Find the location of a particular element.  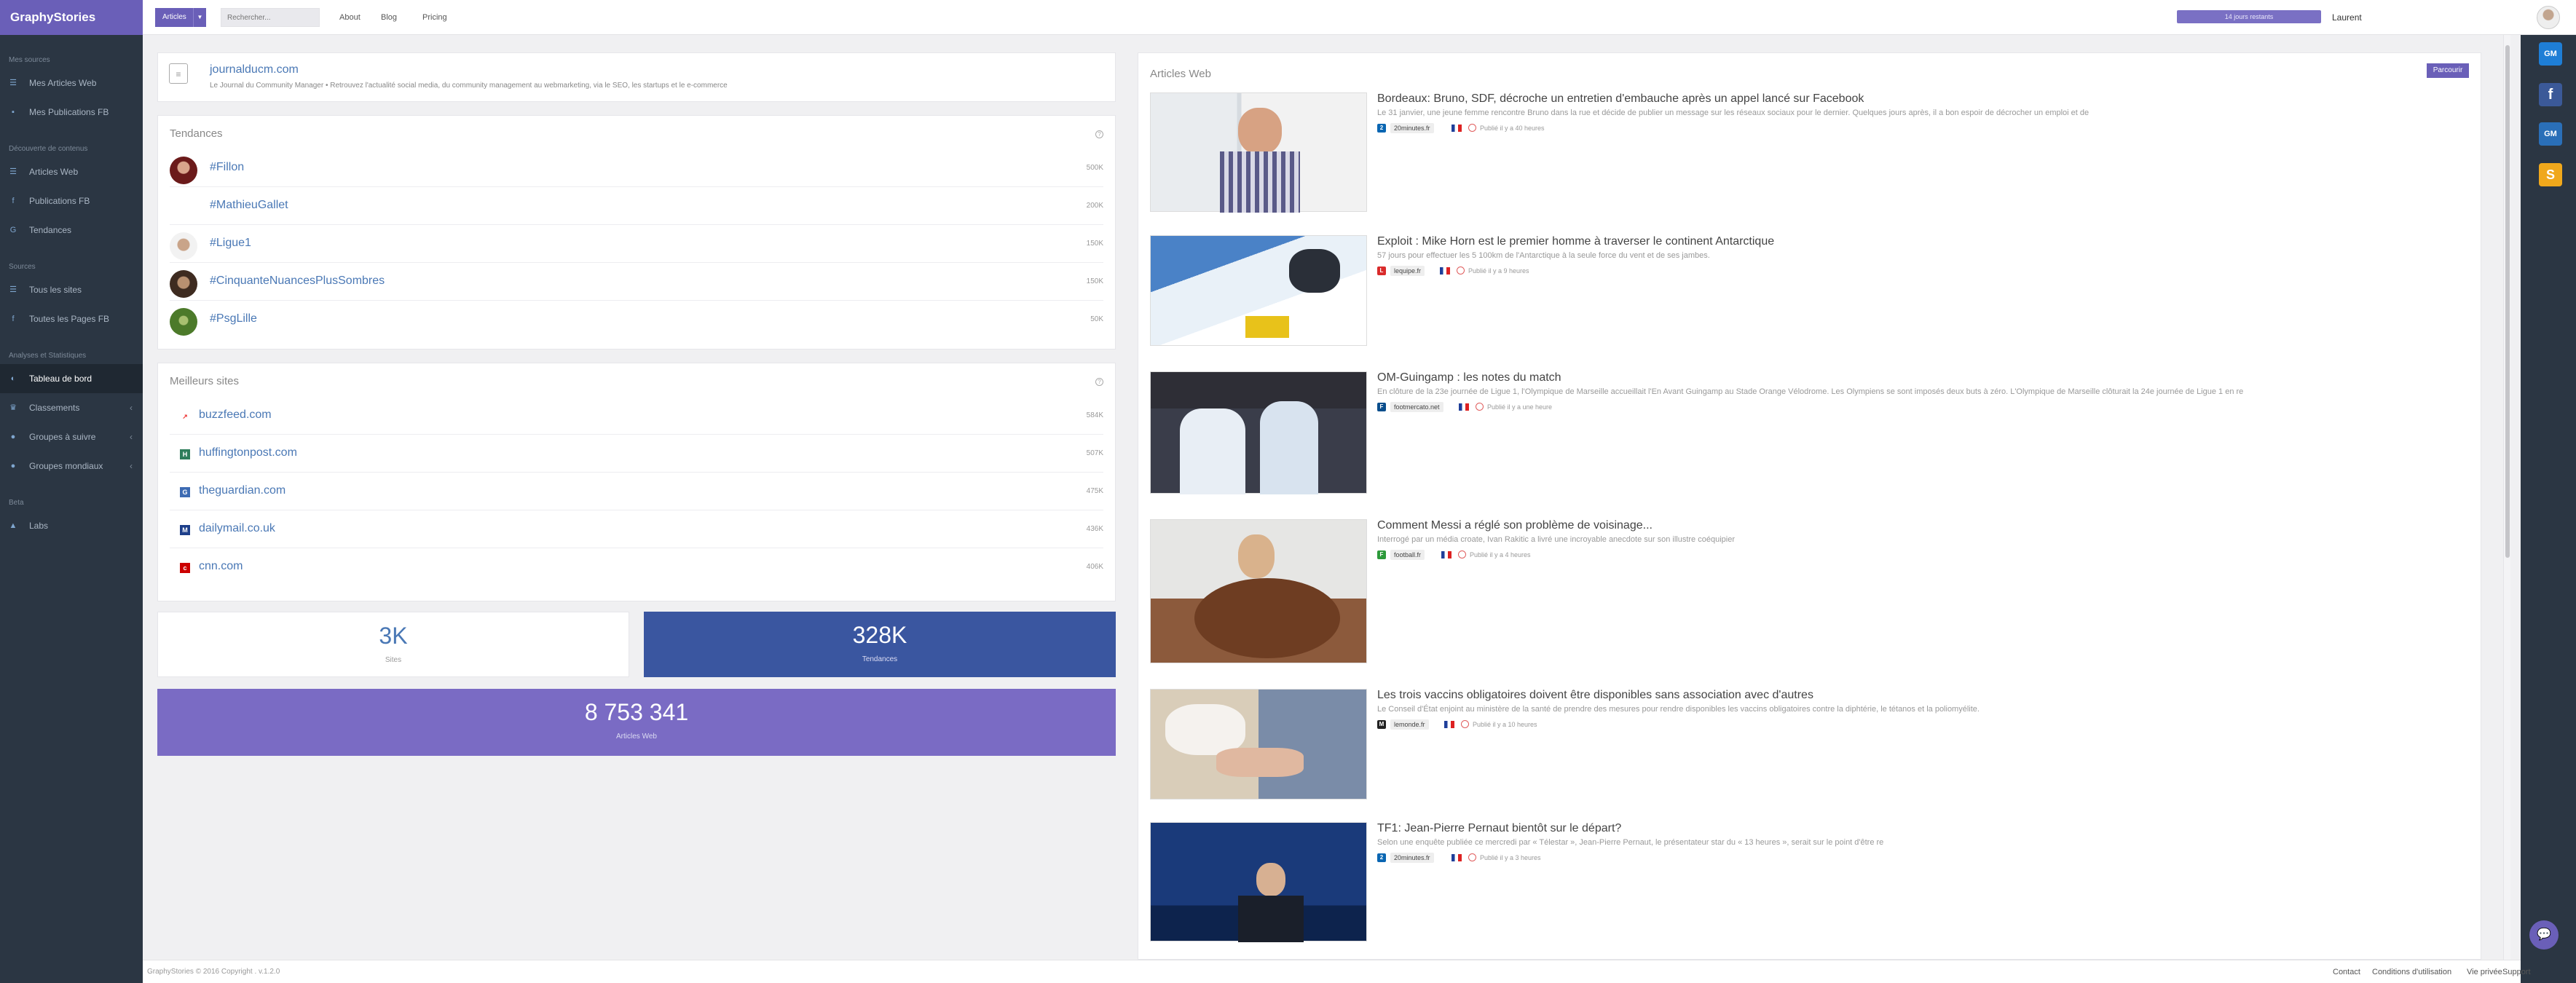

fr-flag-icon is located at coordinates (1445, 271).